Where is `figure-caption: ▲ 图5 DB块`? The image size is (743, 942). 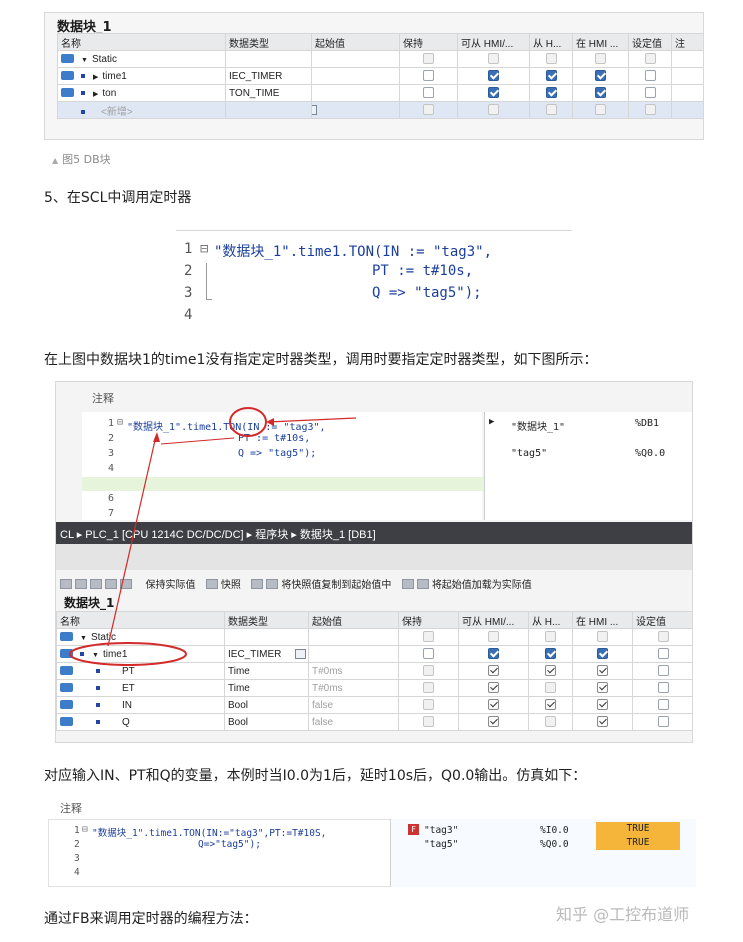 figure-caption: ▲ 图5 DB块 is located at coordinates (81, 159).